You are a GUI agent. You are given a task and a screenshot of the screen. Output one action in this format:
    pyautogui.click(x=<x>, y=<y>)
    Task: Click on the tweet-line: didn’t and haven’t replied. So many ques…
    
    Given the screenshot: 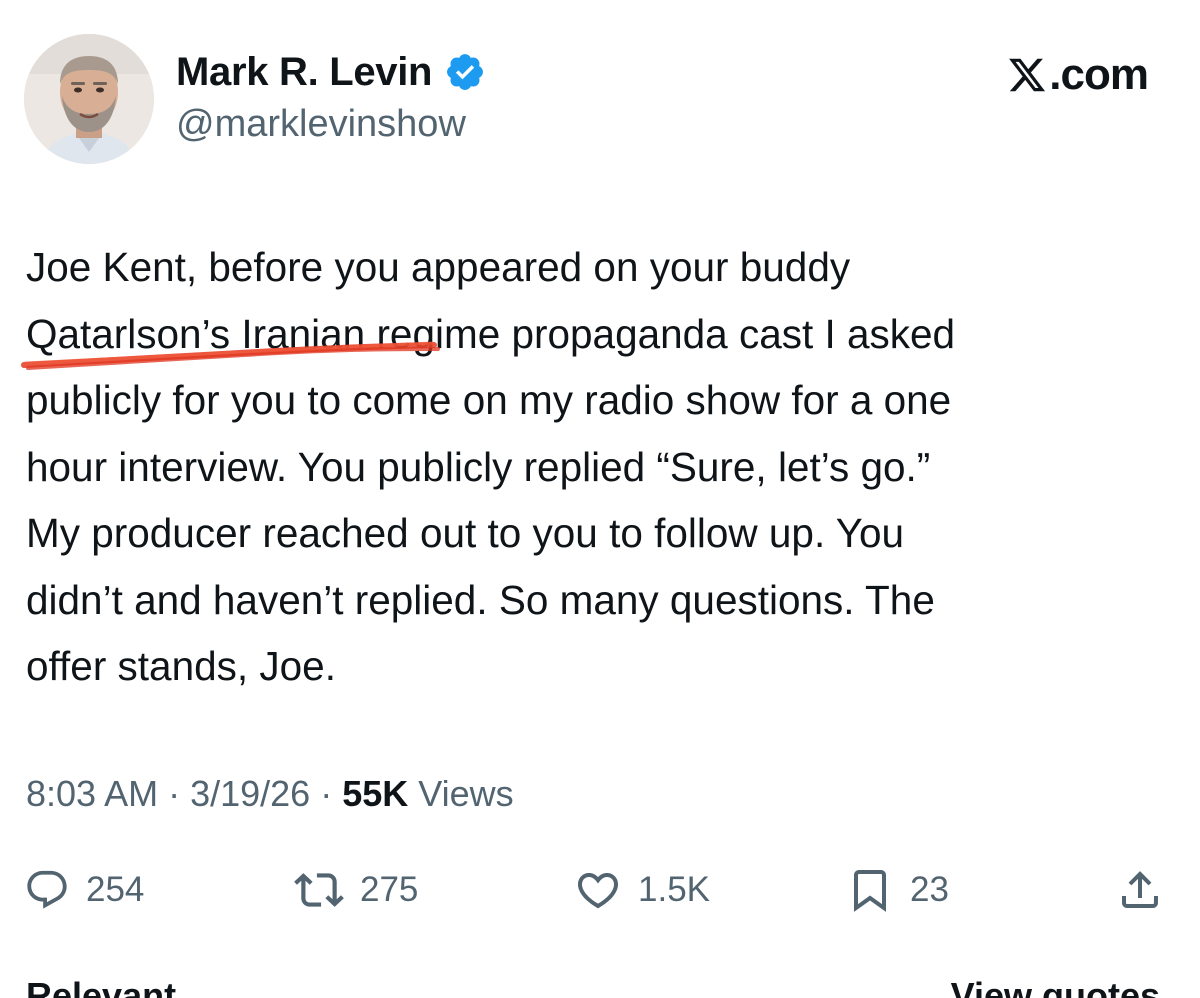 What is the action you would take?
    pyautogui.click(x=480, y=599)
    